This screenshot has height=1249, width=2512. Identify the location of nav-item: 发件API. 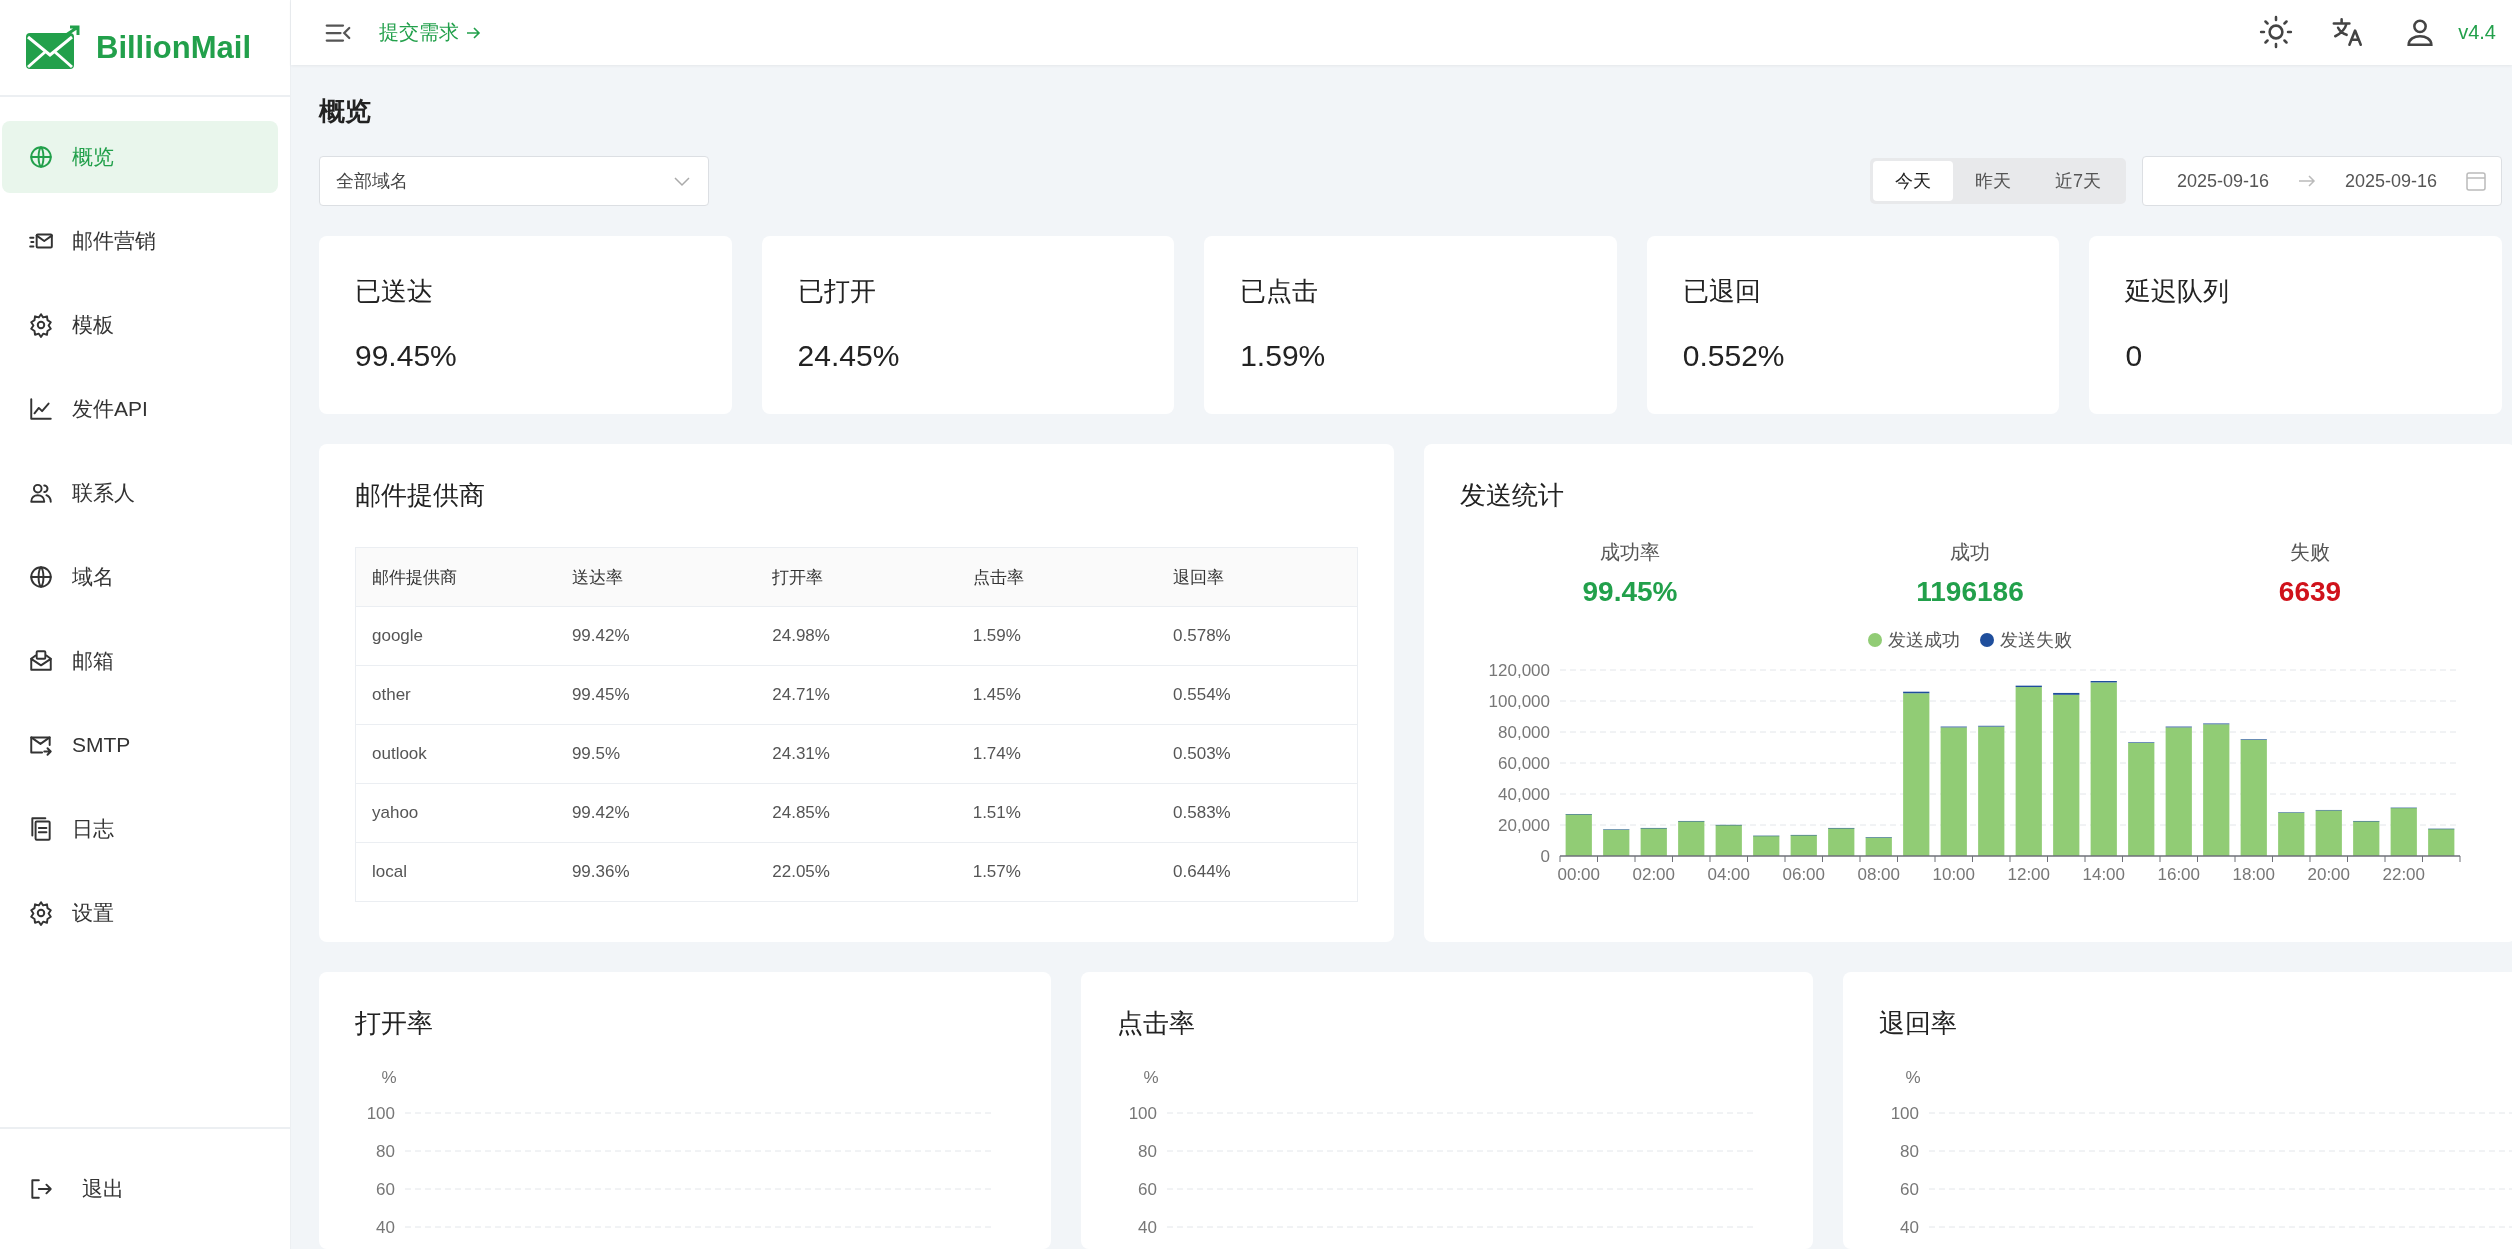
(140, 409).